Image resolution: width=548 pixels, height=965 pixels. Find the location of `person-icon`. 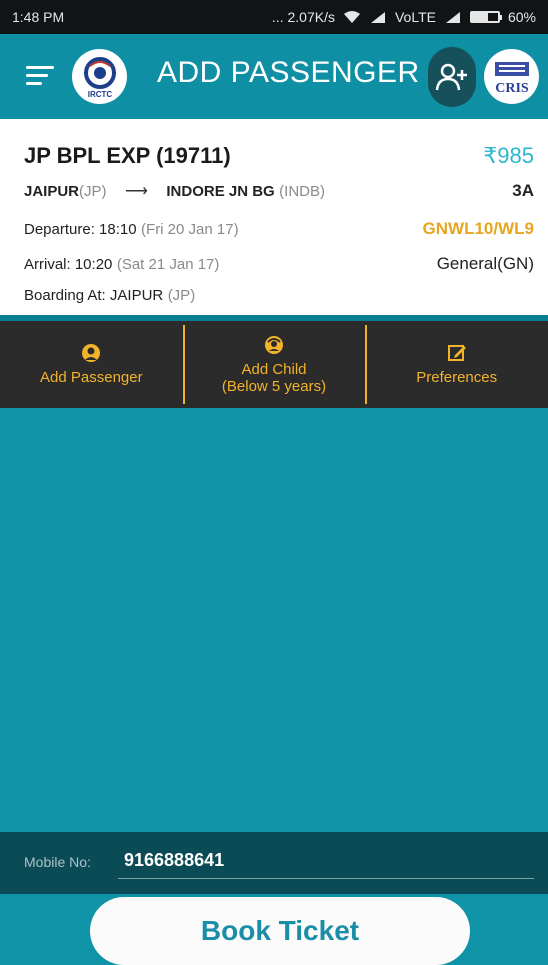

person-icon is located at coordinates (91, 353).